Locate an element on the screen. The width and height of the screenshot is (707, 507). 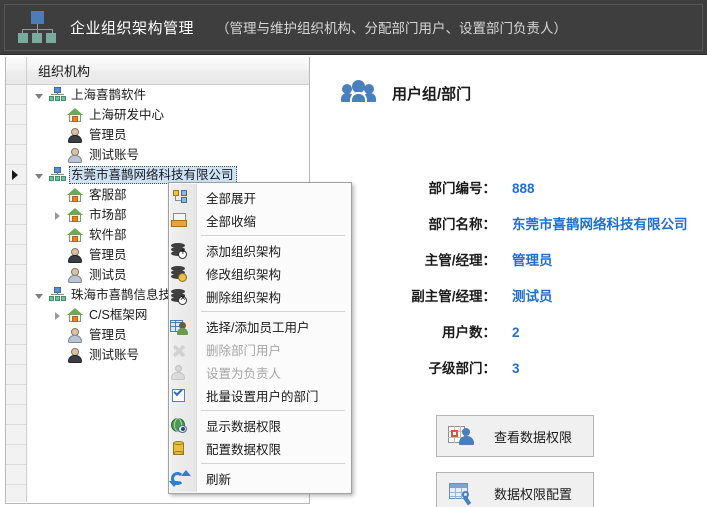
tree-node-row: 上海喜鹊软件 is located at coordinates (168, 95).